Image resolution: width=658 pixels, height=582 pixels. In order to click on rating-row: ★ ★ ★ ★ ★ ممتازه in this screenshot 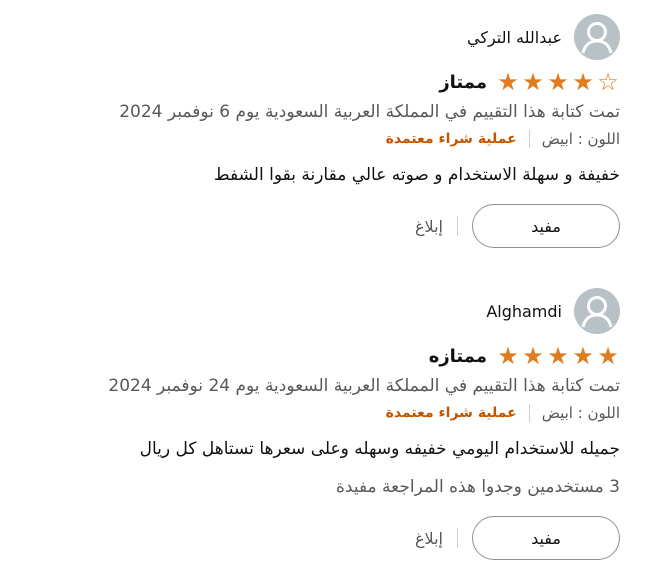, I will do `click(330, 356)`.